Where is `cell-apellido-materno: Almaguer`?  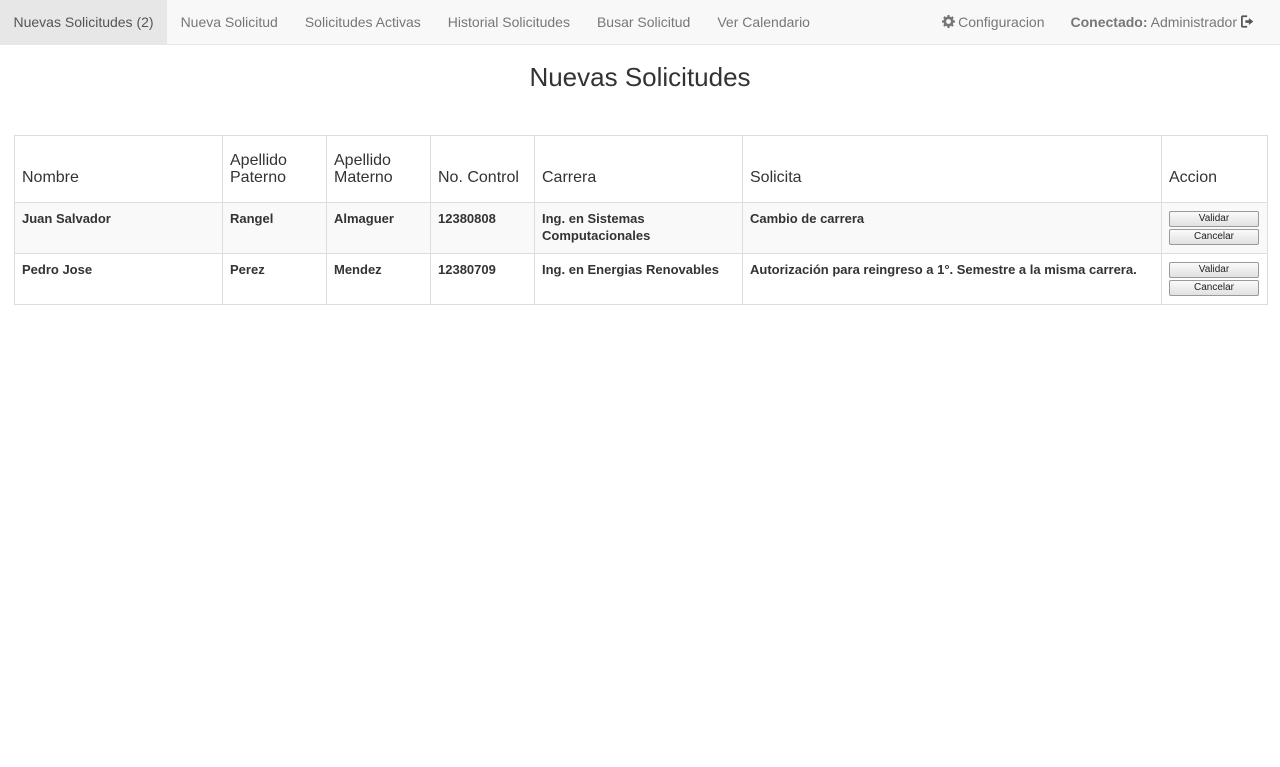
cell-apellido-materno: Almaguer is located at coordinates (378, 228).